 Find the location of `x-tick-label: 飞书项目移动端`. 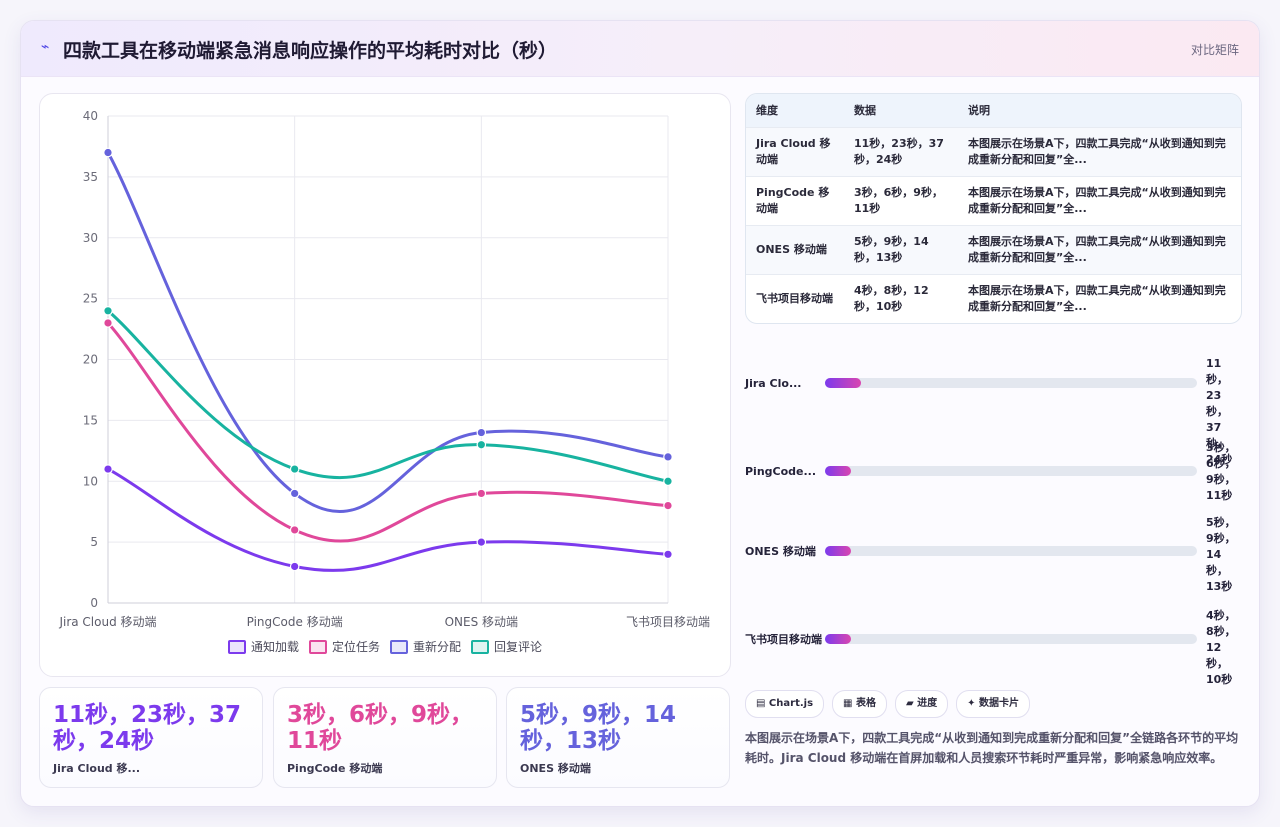

x-tick-label: 飞书项目移动端 is located at coordinates (668, 622).